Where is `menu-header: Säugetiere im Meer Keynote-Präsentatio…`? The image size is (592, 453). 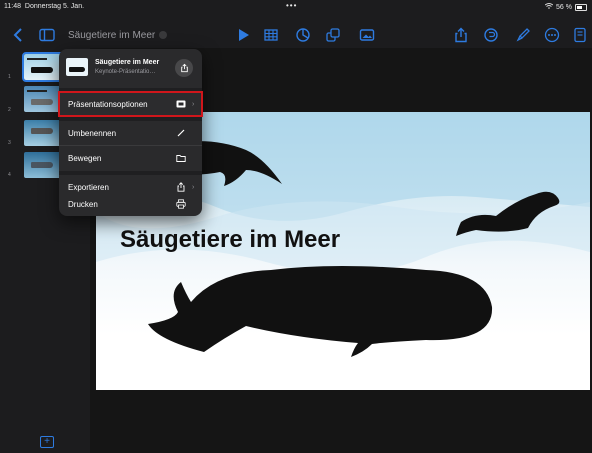
menu-header: Säugetiere im Meer Keynote-Präsentatio… is located at coordinates (130, 68).